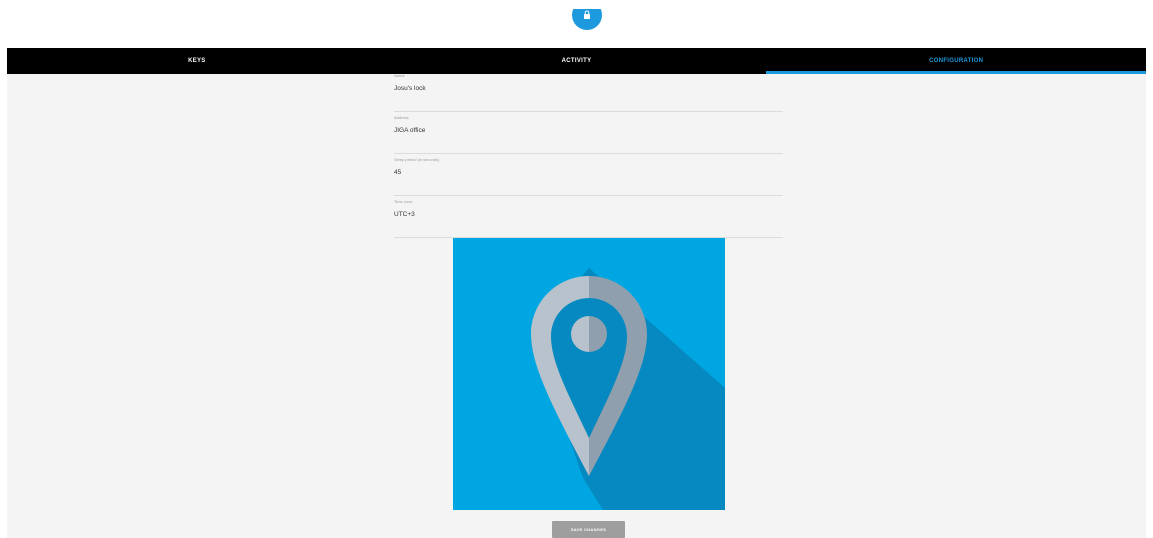 This screenshot has height=538, width=1153. I want to click on address-label: Address, so click(401, 117).